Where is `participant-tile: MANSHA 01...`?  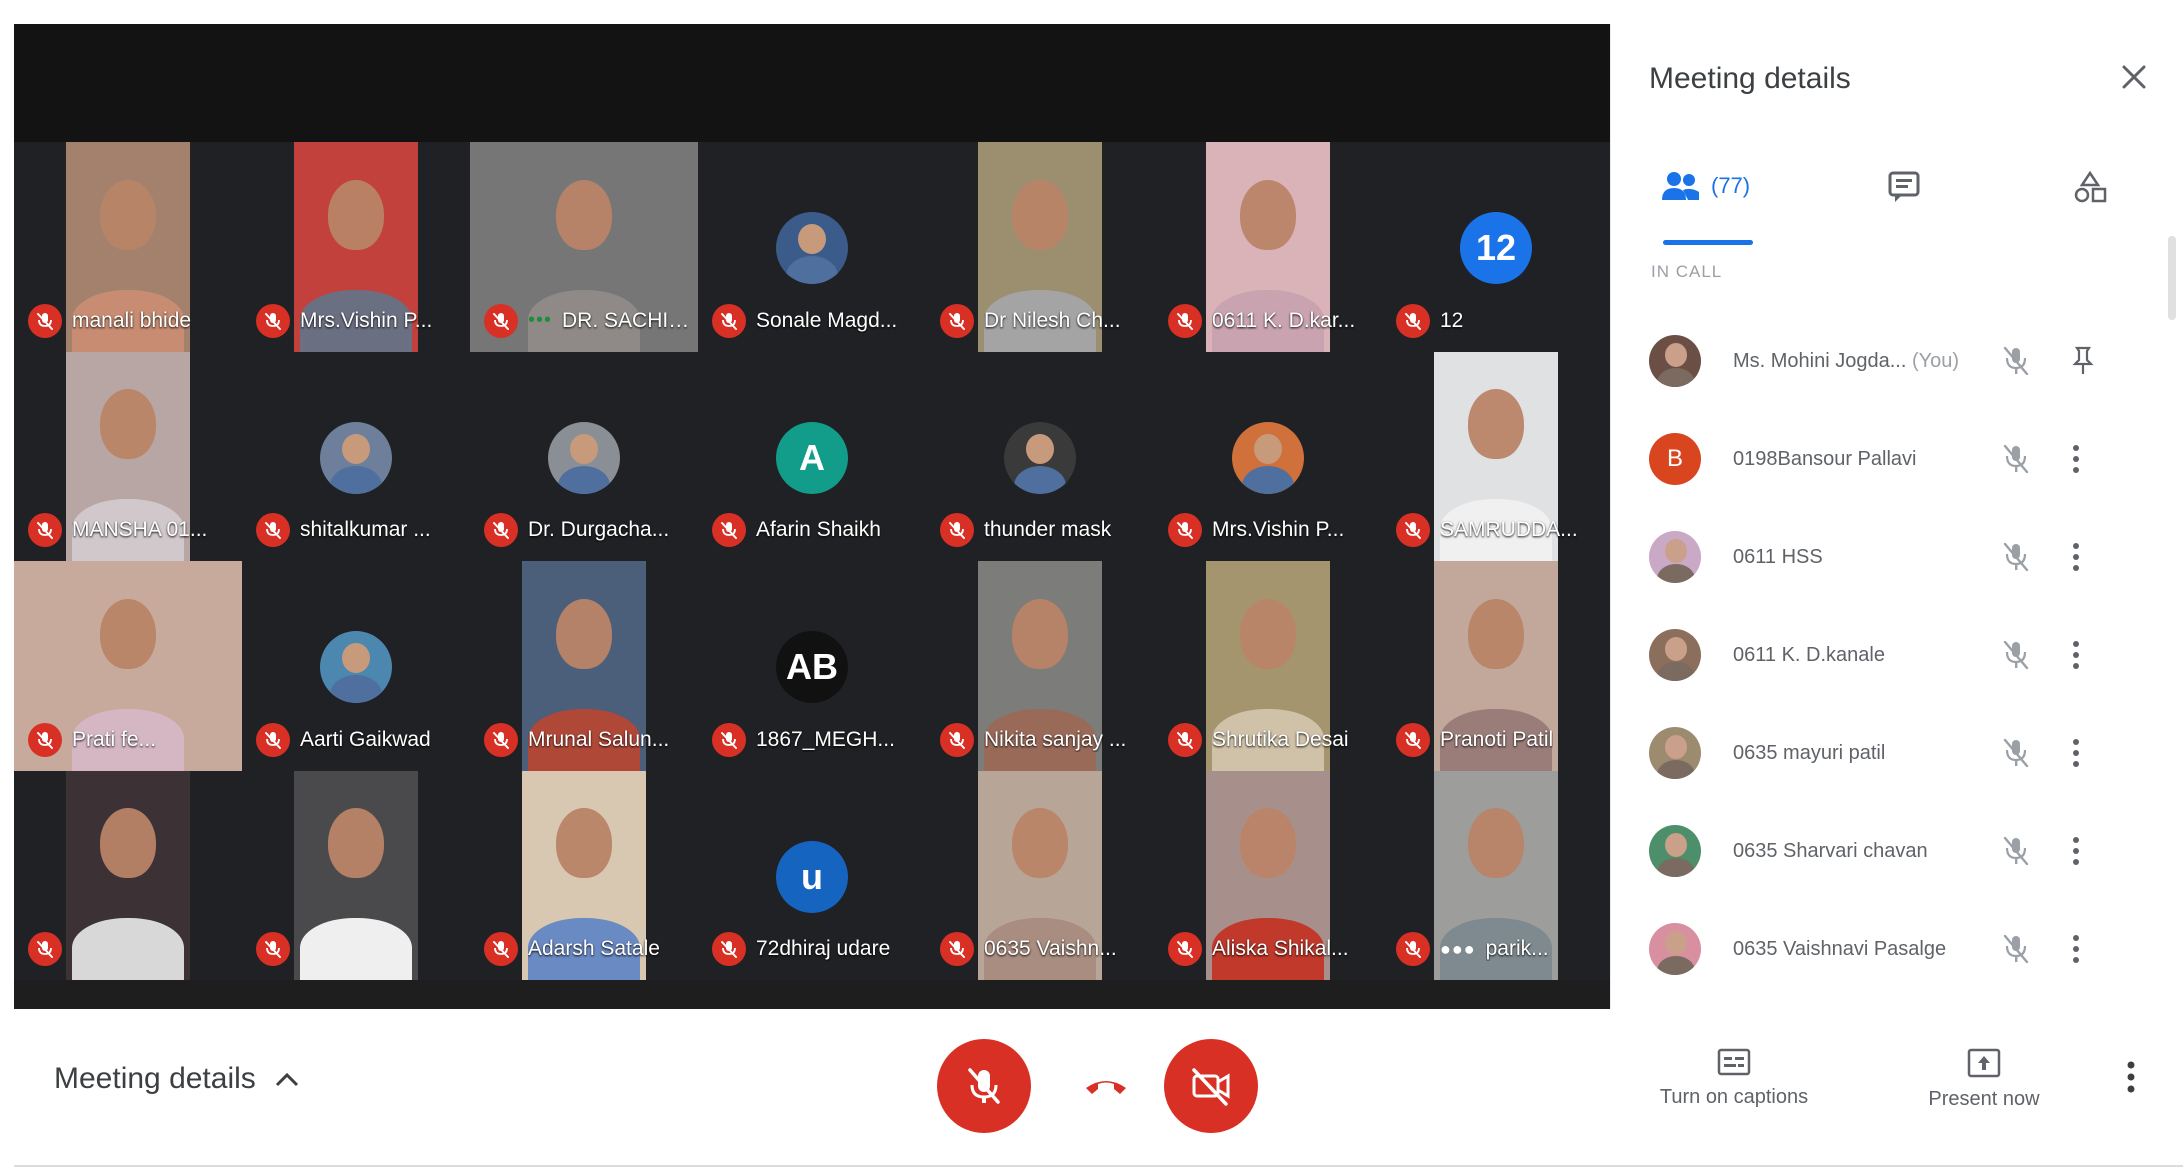 participant-tile: MANSHA 01... is located at coordinates (128, 456).